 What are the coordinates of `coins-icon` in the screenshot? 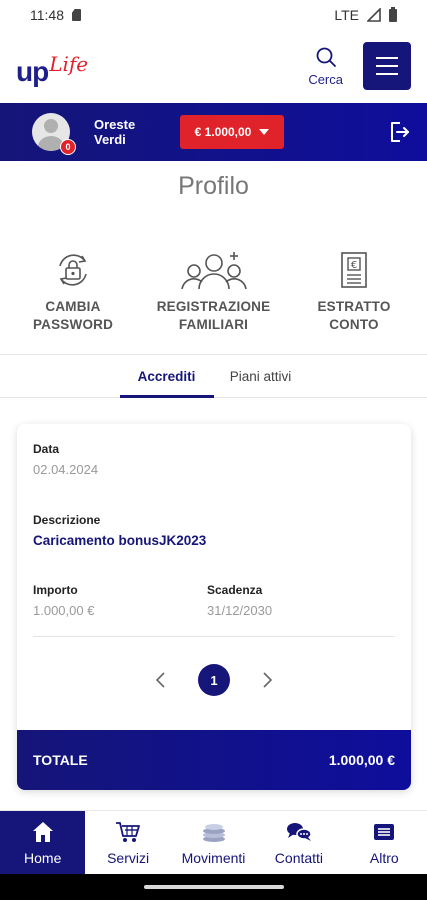 It's located at (214, 832).